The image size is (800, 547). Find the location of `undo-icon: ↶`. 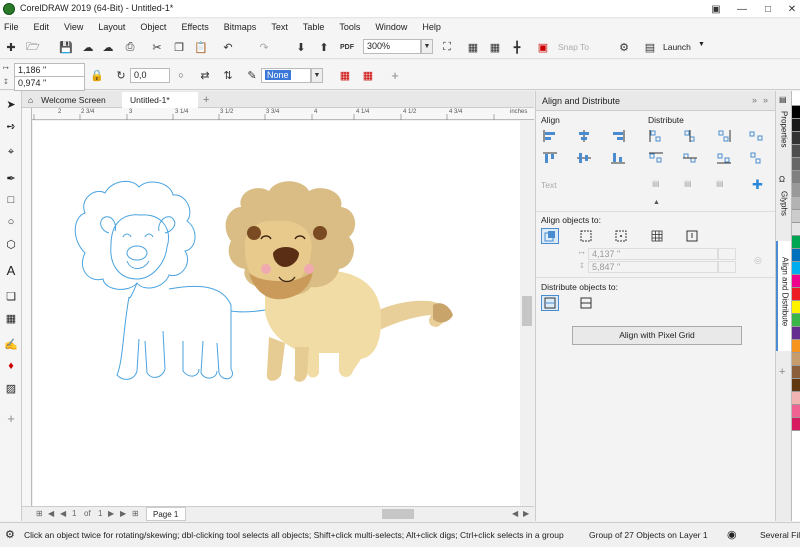

undo-icon: ↶ is located at coordinates (228, 47).